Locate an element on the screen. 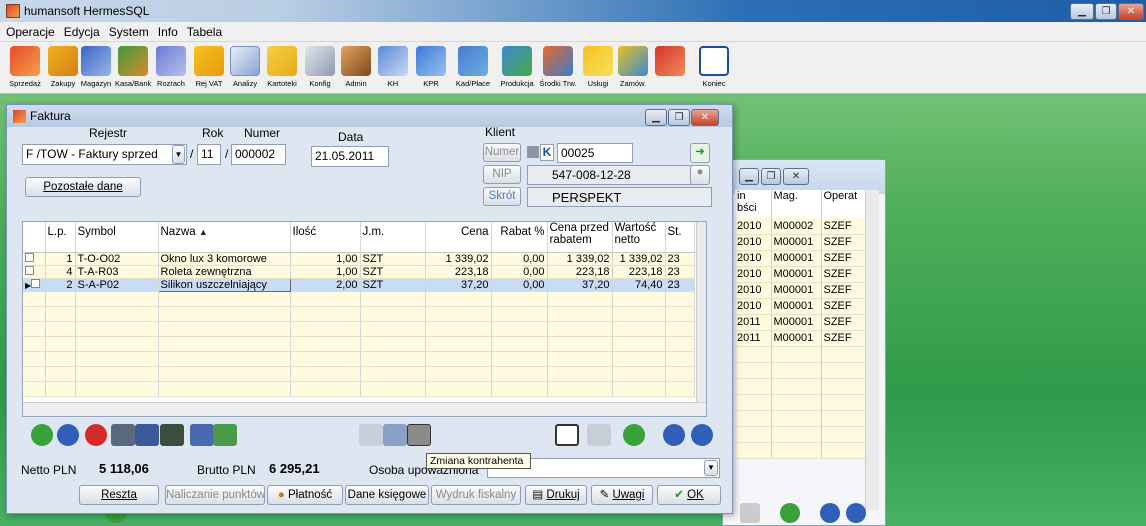 This screenshot has height=526, width=1146. wydruk-fiskalny-button: Wydruk fiskalny is located at coordinates (476, 495).